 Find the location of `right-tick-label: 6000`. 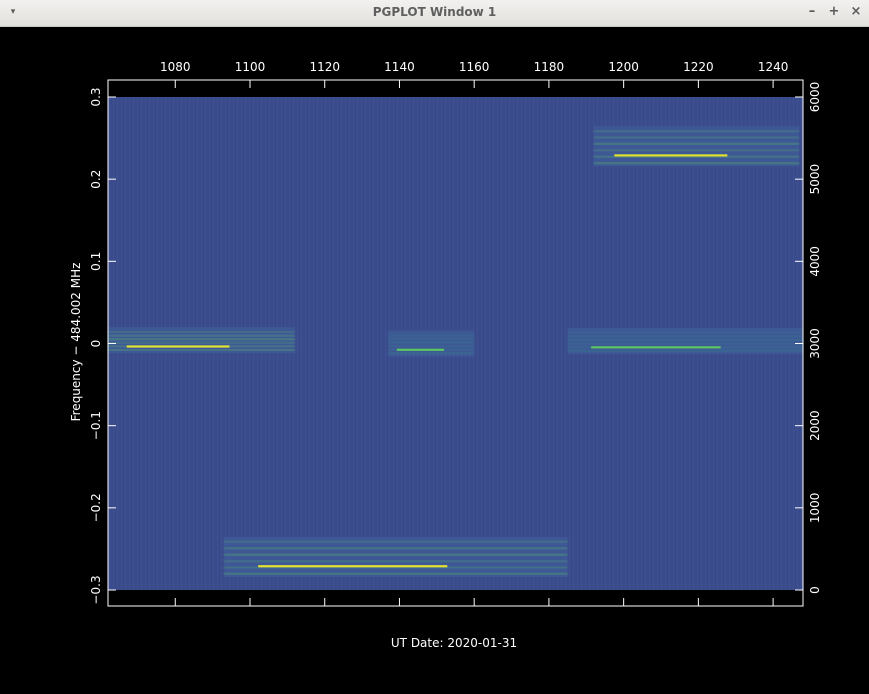

right-tick-label: 6000 is located at coordinates (815, 97).